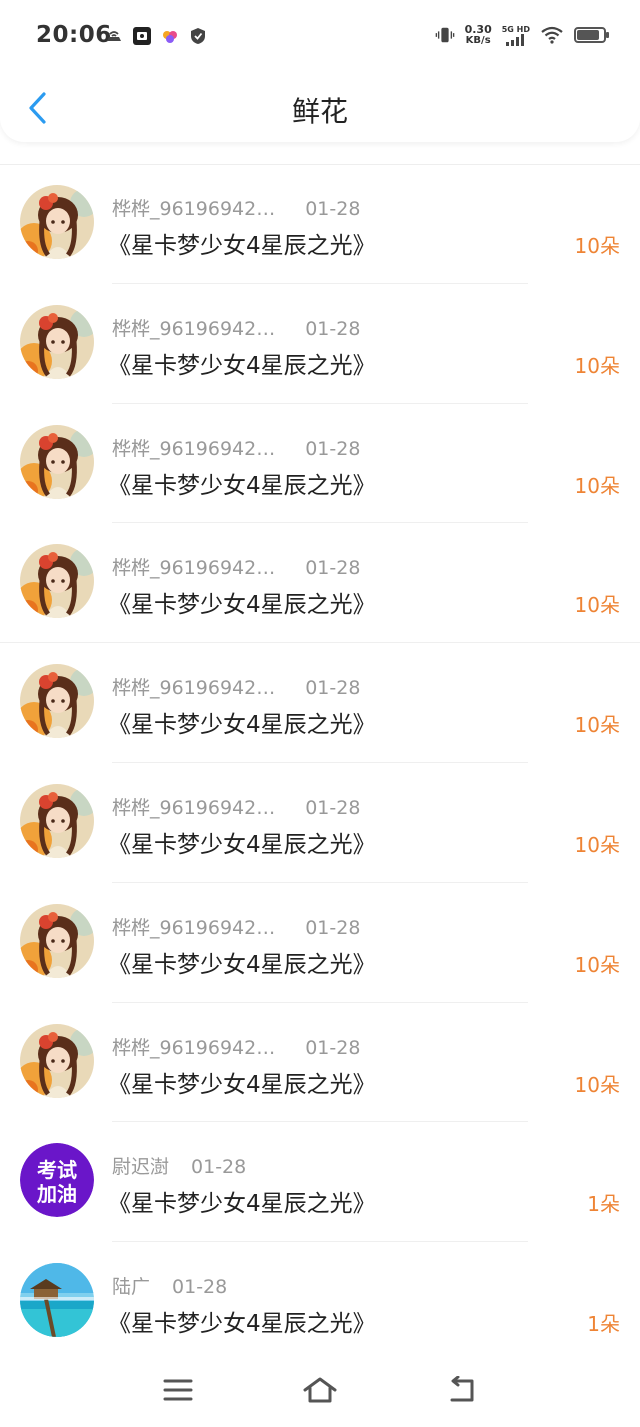 This screenshot has width=640, height=1427. What do you see at coordinates (142, 36) in the screenshot?
I see `app-notification-icon` at bounding box center [142, 36].